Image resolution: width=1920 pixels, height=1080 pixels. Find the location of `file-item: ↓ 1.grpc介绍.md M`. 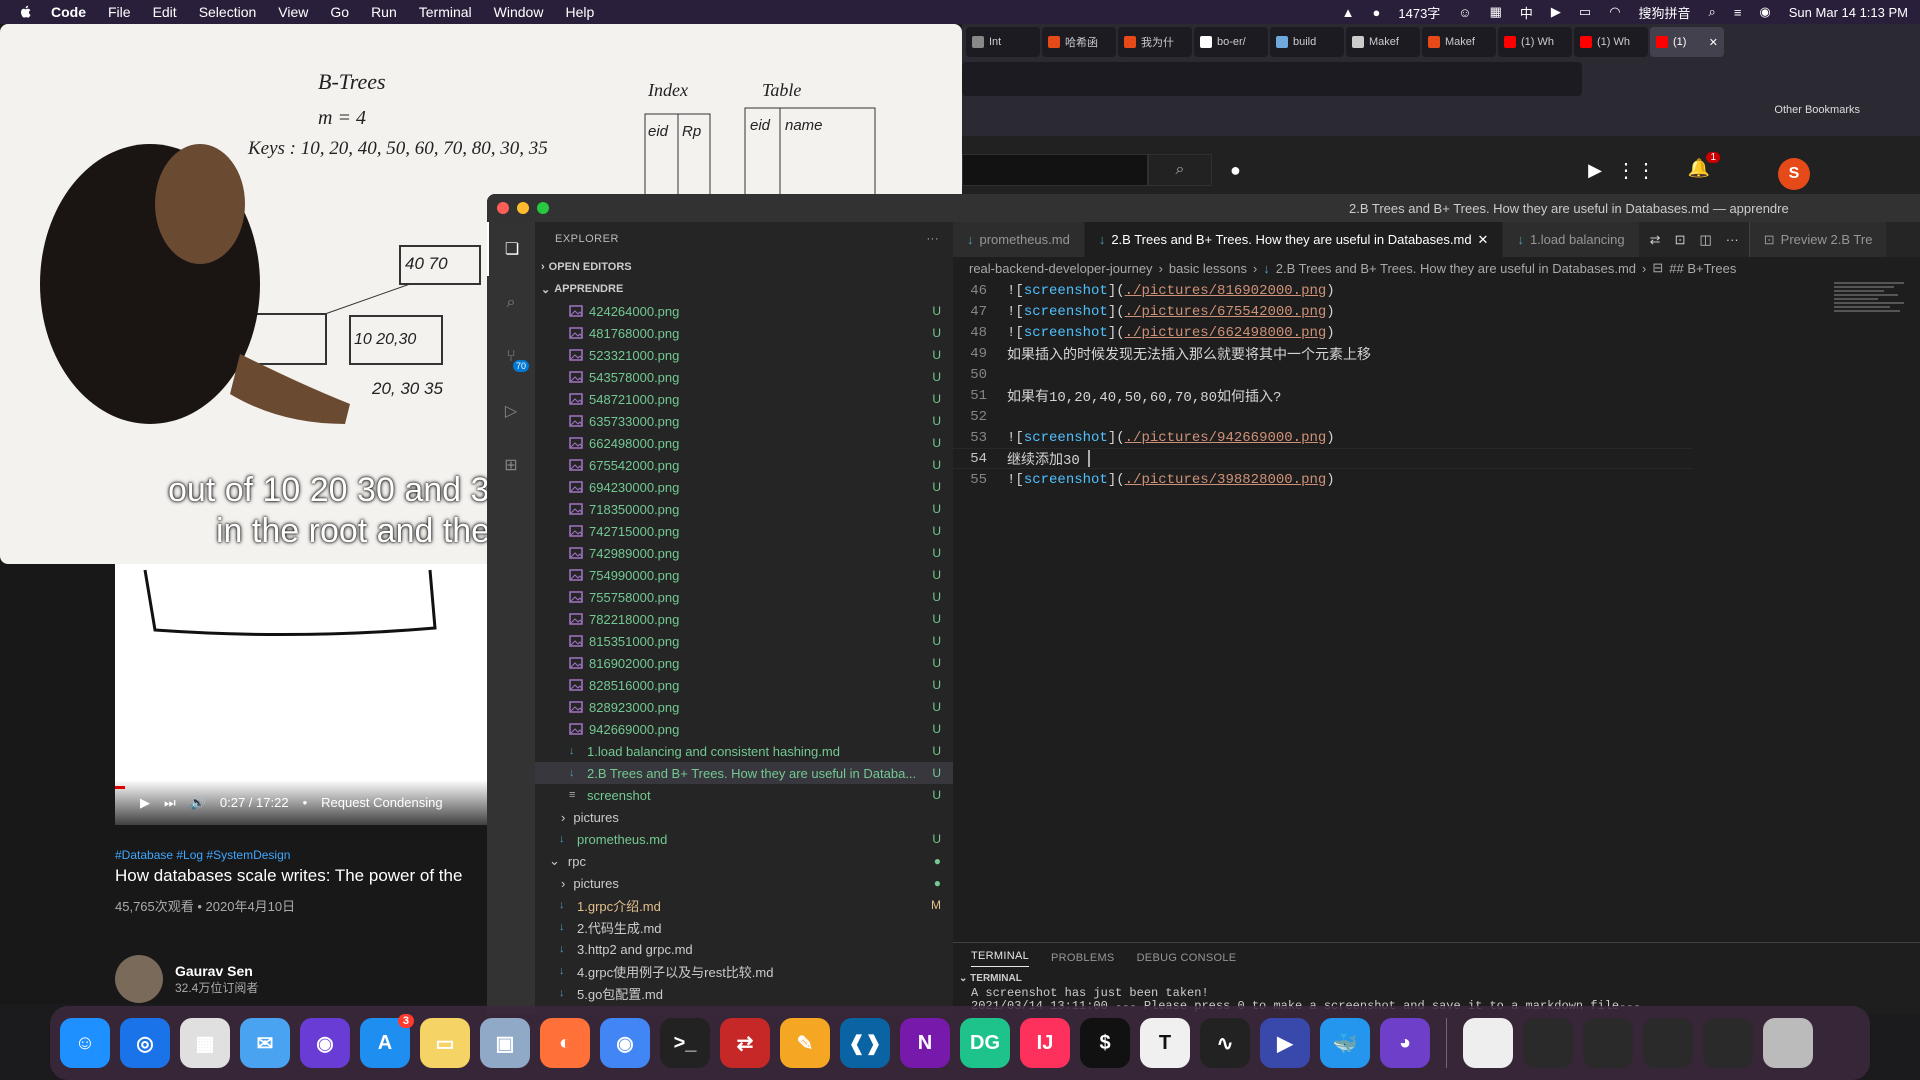

file-item: ↓ 1.grpc介绍.md M is located at coordinates (744, 905).